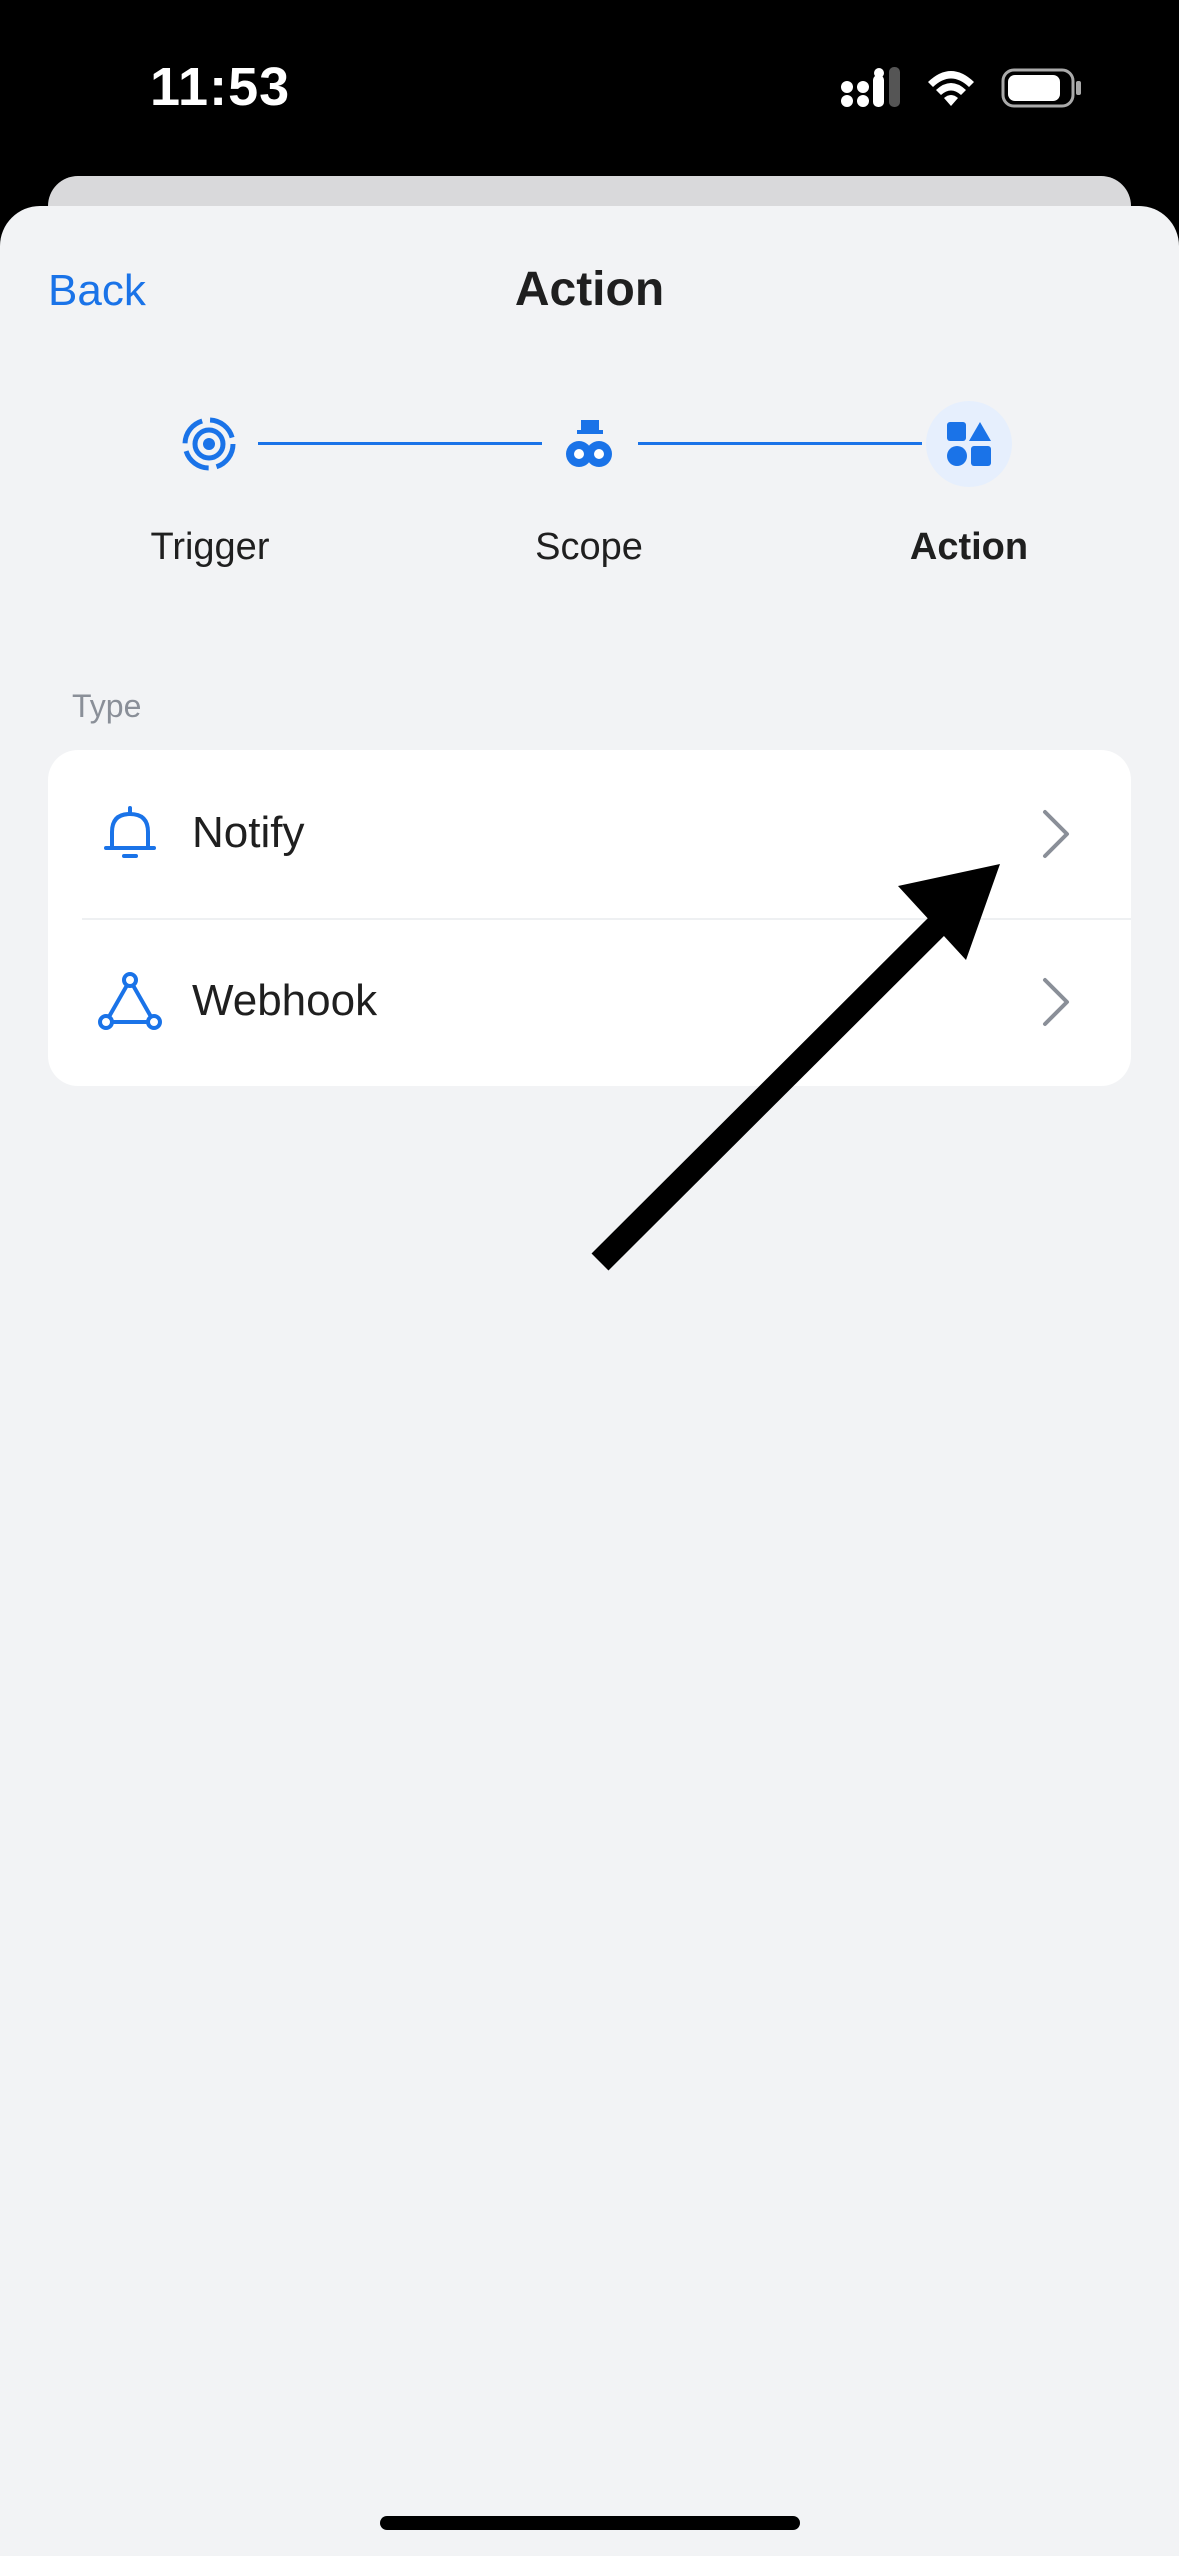 The image size is (1179, 2556). I want to click on bell-icon, so click(130, 832).